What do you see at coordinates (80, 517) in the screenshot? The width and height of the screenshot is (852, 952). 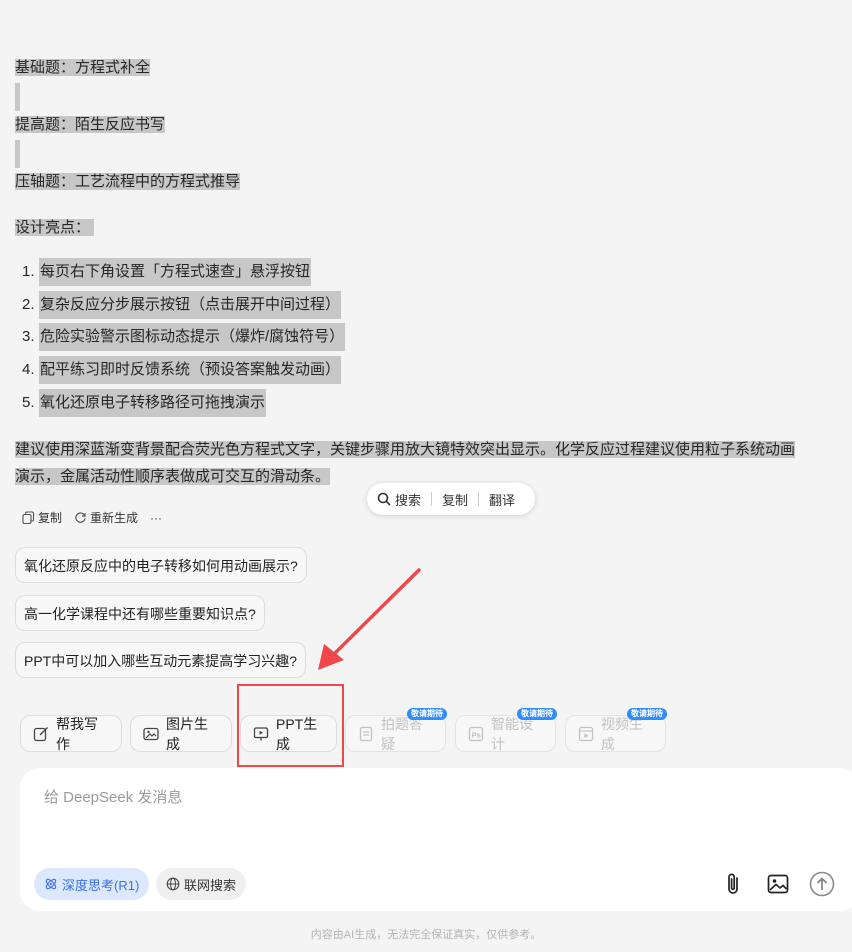 I see `refresh-icon` at bounding box center [80, 517].